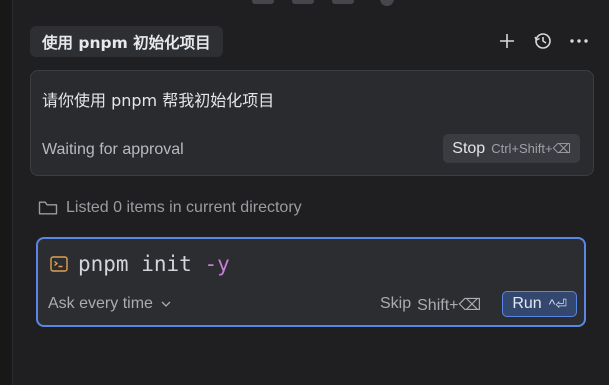 The height and width of the screenshot is (385, 609). Describe the element at coordinates (158, 100) in the screenshot. I see `user-message-text: 请你使用 pnpm 帮我初始化项目` at that location.